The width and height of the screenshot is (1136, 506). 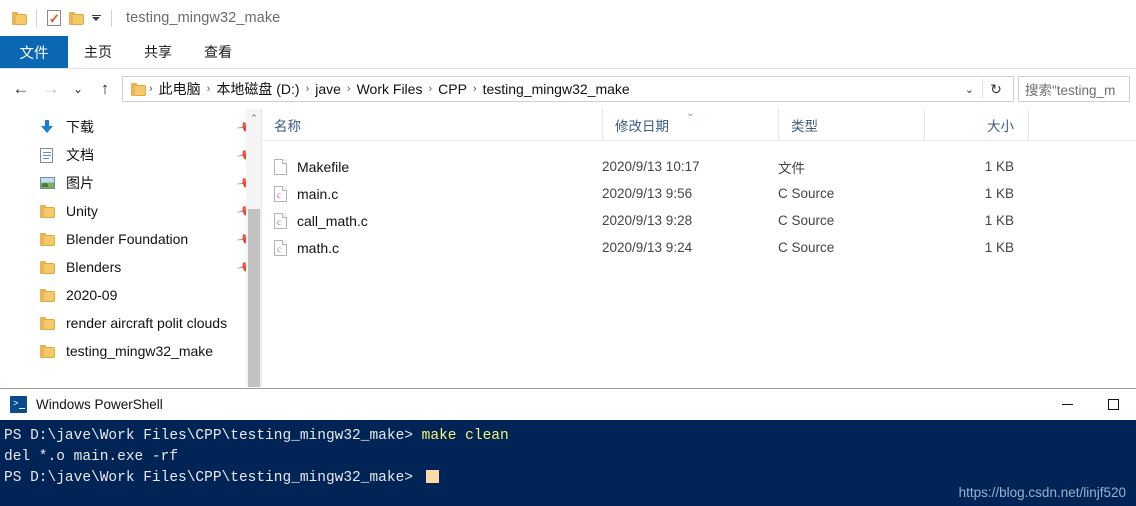 I want to click on sidebar-item-blender-foundation: Blender Foundation 📌, so click(x=131, y=239).